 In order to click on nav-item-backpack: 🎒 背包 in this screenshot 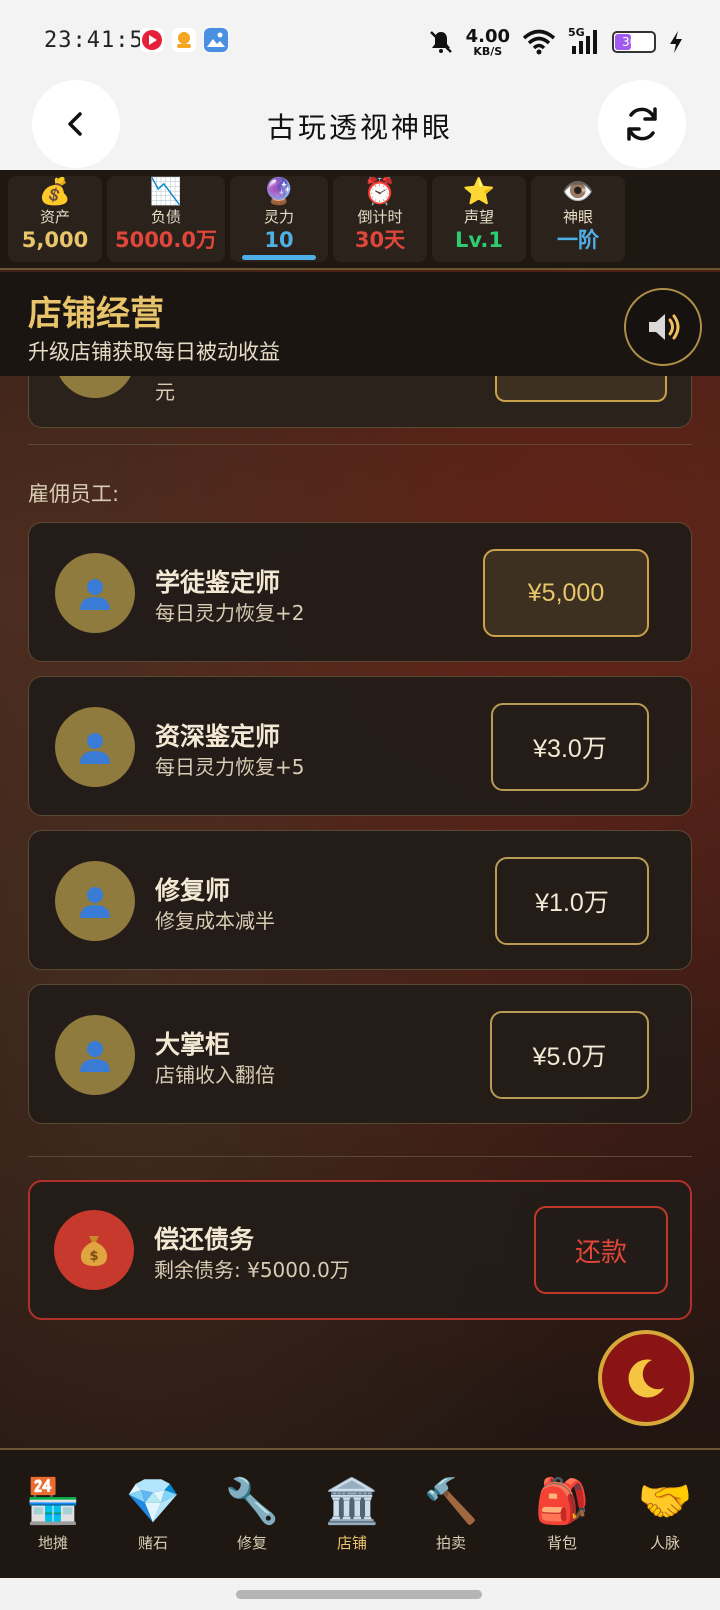, I will do `click(562, 1514)`.